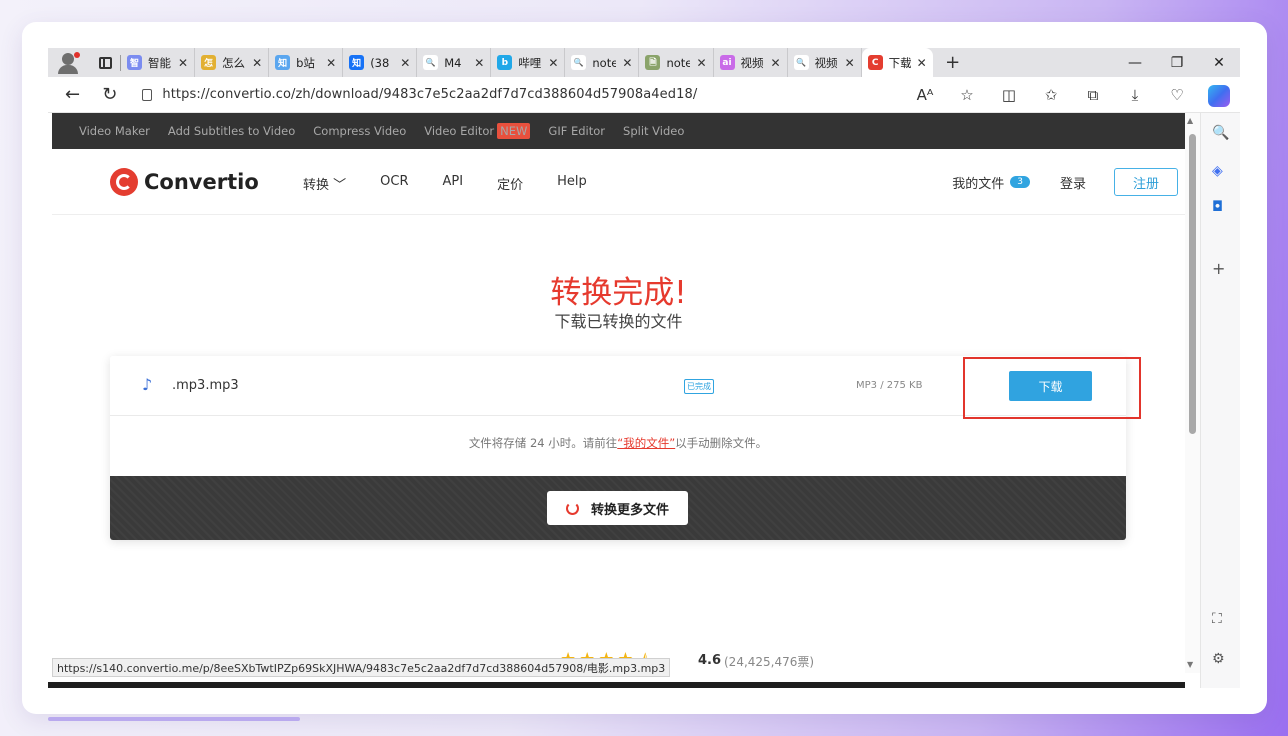 The height and width of the screenshot is (736, 1288). What do you see at coordinates (1177, 63) in the screenshot?
I see `restore-button: ❐` at bounding box center [1177, 63].